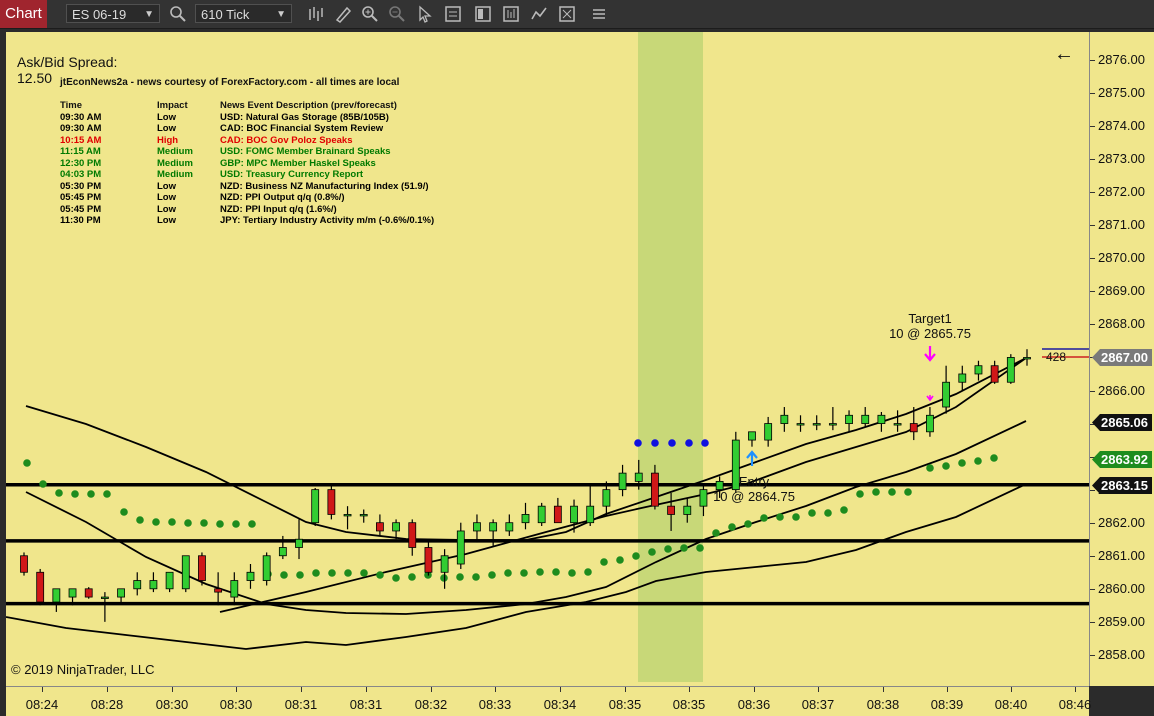 This screenshot has width=1154, height=716. What do you see at coordinates (42, 704) in the screenshot?
I see `time-label: 08:24` at bounding box center [42, 704].